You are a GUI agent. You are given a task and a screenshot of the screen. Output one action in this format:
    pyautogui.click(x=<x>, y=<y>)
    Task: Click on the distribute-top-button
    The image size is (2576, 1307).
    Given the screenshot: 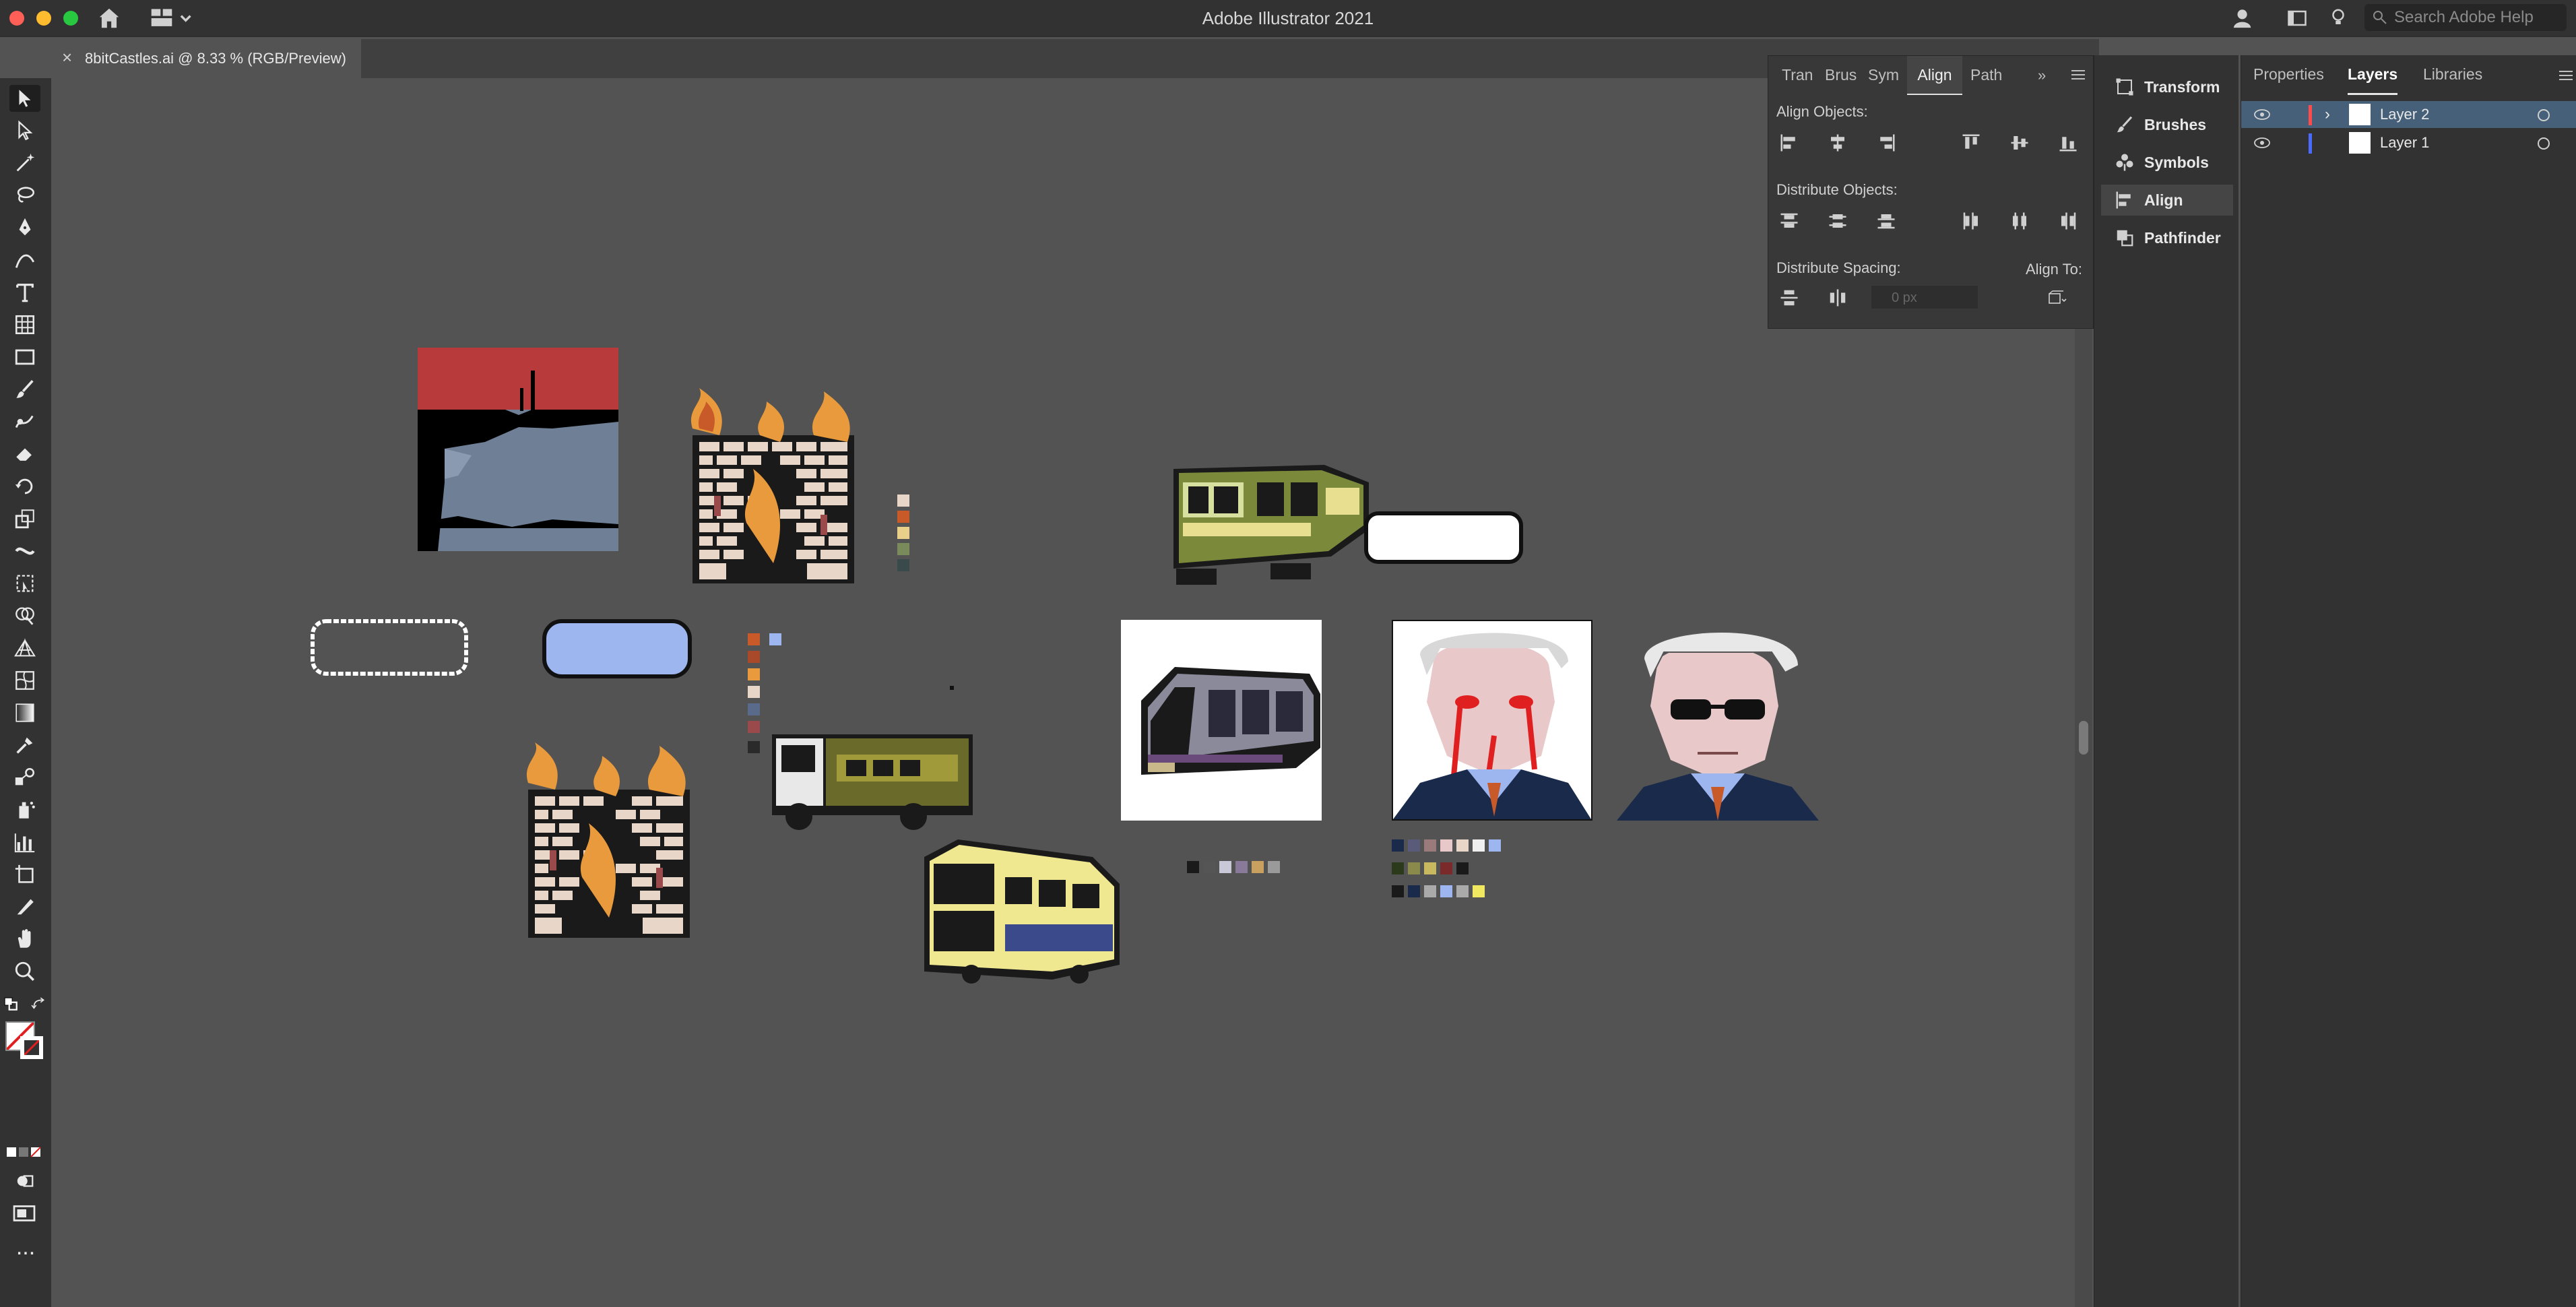 What is the action you would take?
    pyautogui.click(x=1790, y=221)
    